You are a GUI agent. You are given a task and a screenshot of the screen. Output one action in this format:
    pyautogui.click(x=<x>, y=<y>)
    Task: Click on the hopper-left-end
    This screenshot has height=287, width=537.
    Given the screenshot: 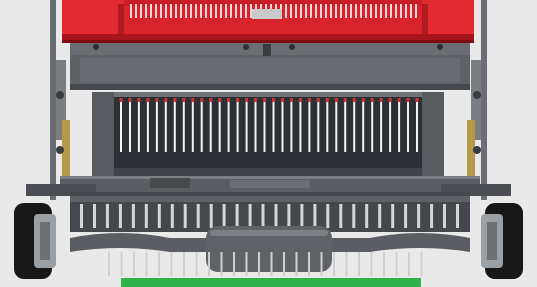 What is the action you would take?
    pyautogui.click(x=93, y=17)
    